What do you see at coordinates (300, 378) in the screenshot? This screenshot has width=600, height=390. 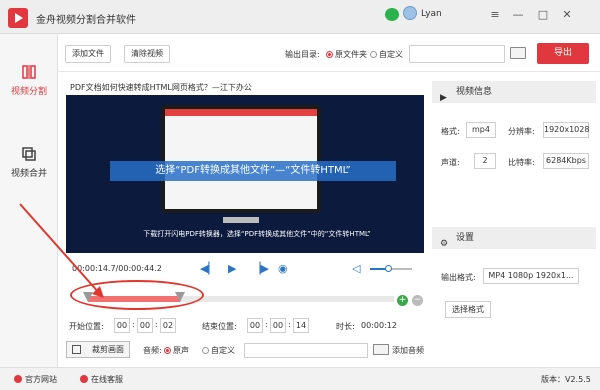 I see `footer: 官方网站 在线客服 版本：V2.5.5` at bounding box center [300, 378].